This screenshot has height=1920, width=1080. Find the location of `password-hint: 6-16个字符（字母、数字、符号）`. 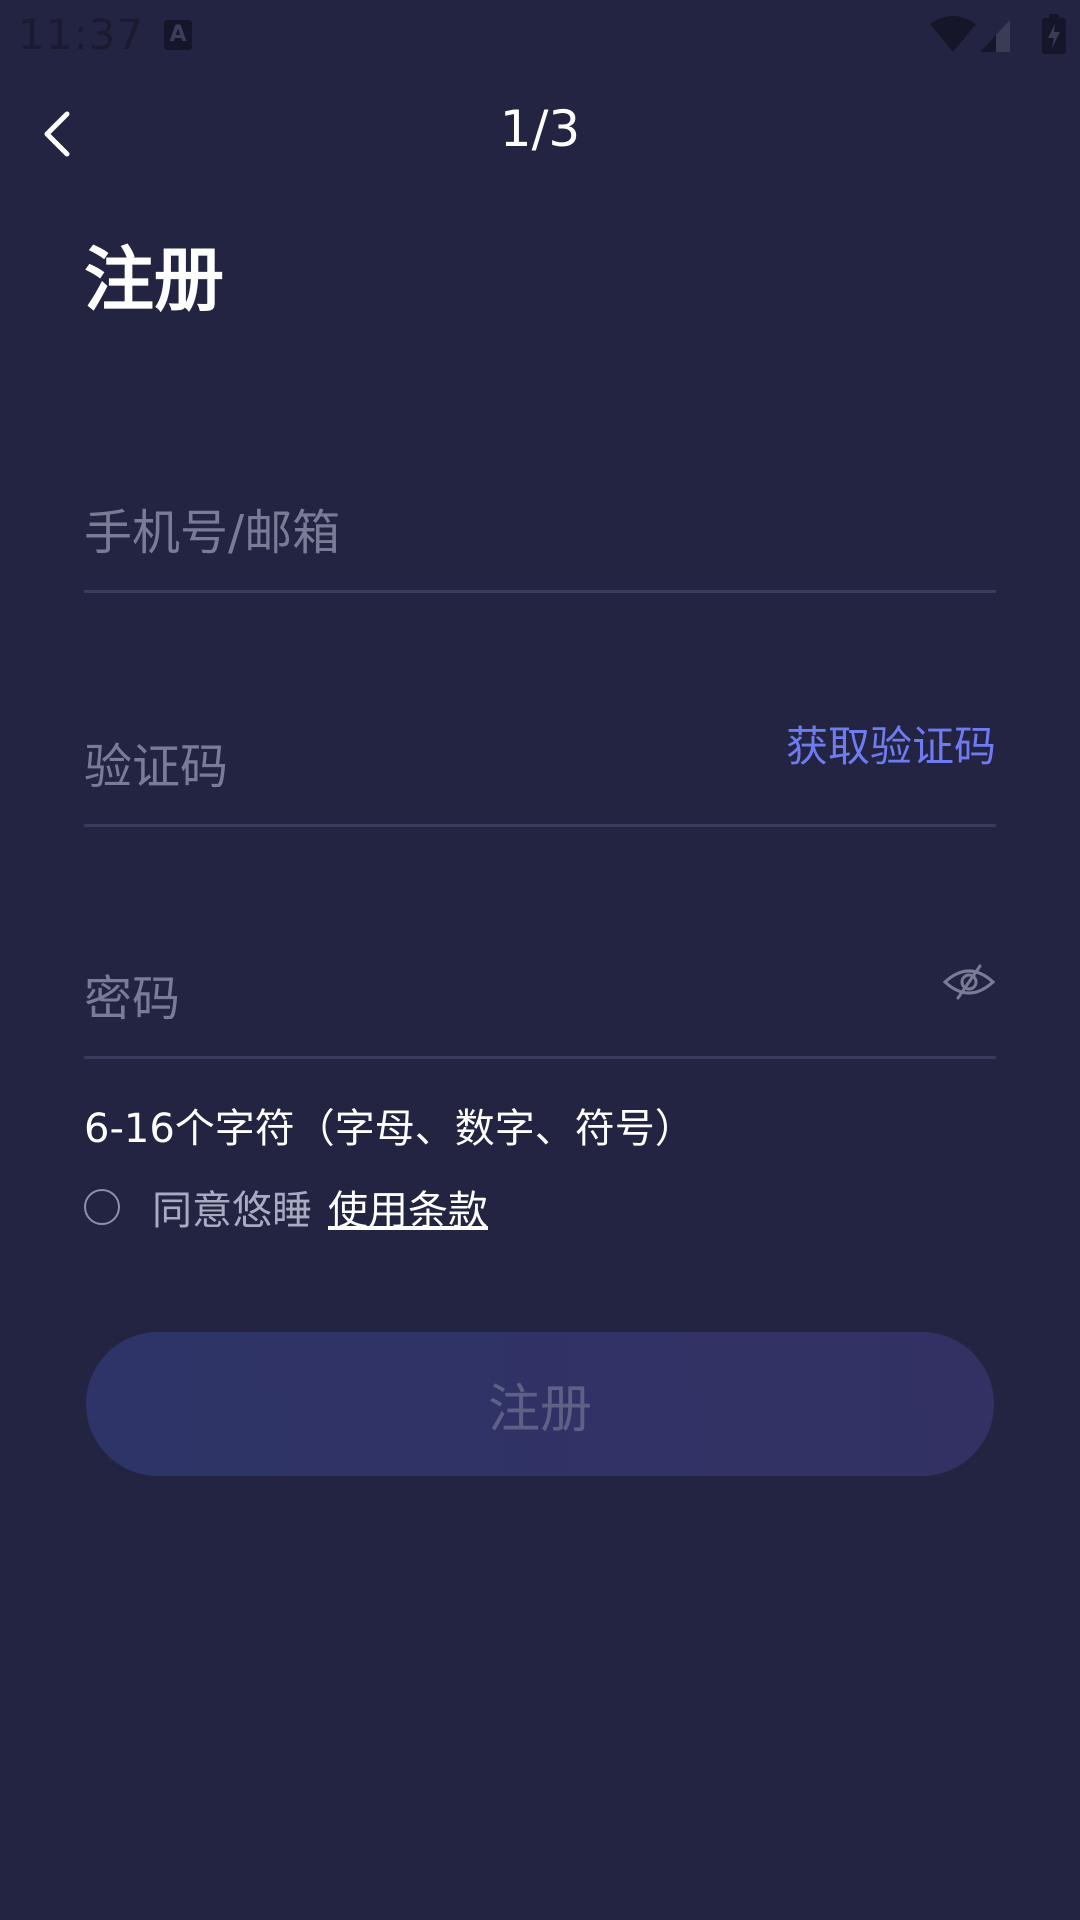

password-hint: 6-16个字符（字母、数字、符号） is located at coordinates (389, 1129).